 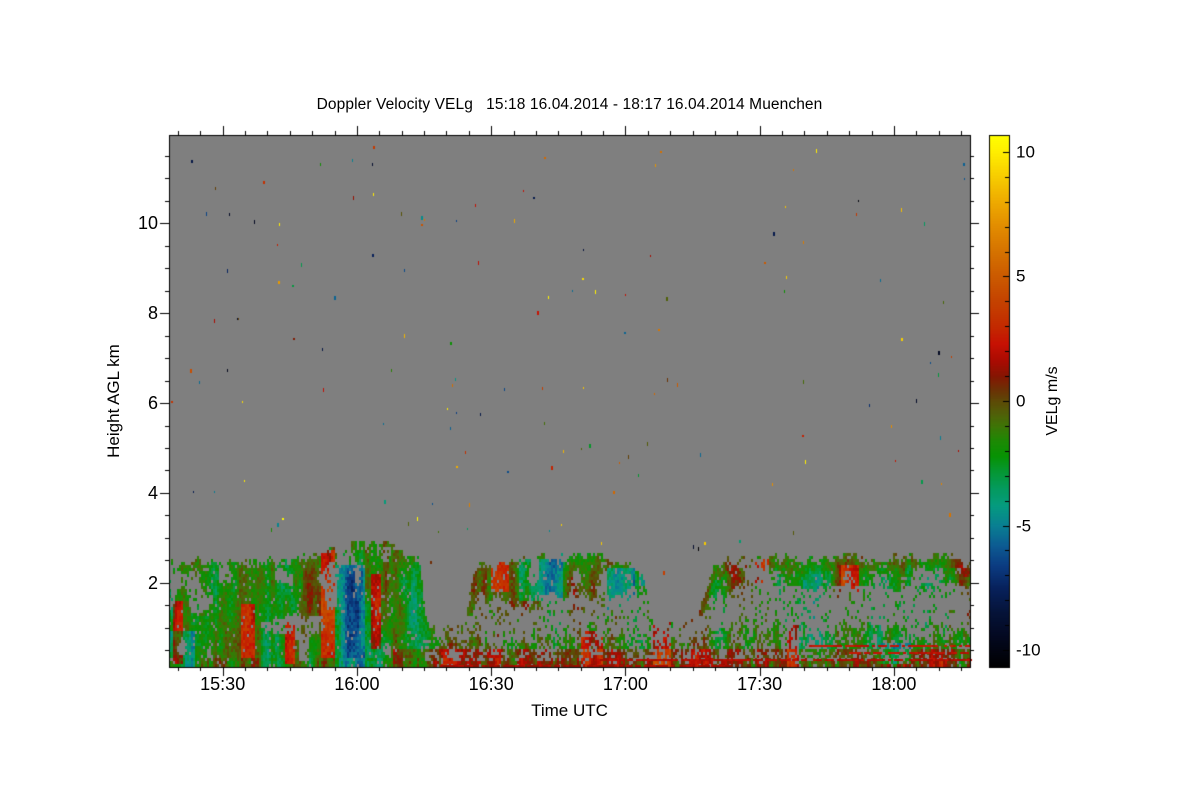 I want to click on colorbar-tick-label: -5, so click(x=1024, y=526).